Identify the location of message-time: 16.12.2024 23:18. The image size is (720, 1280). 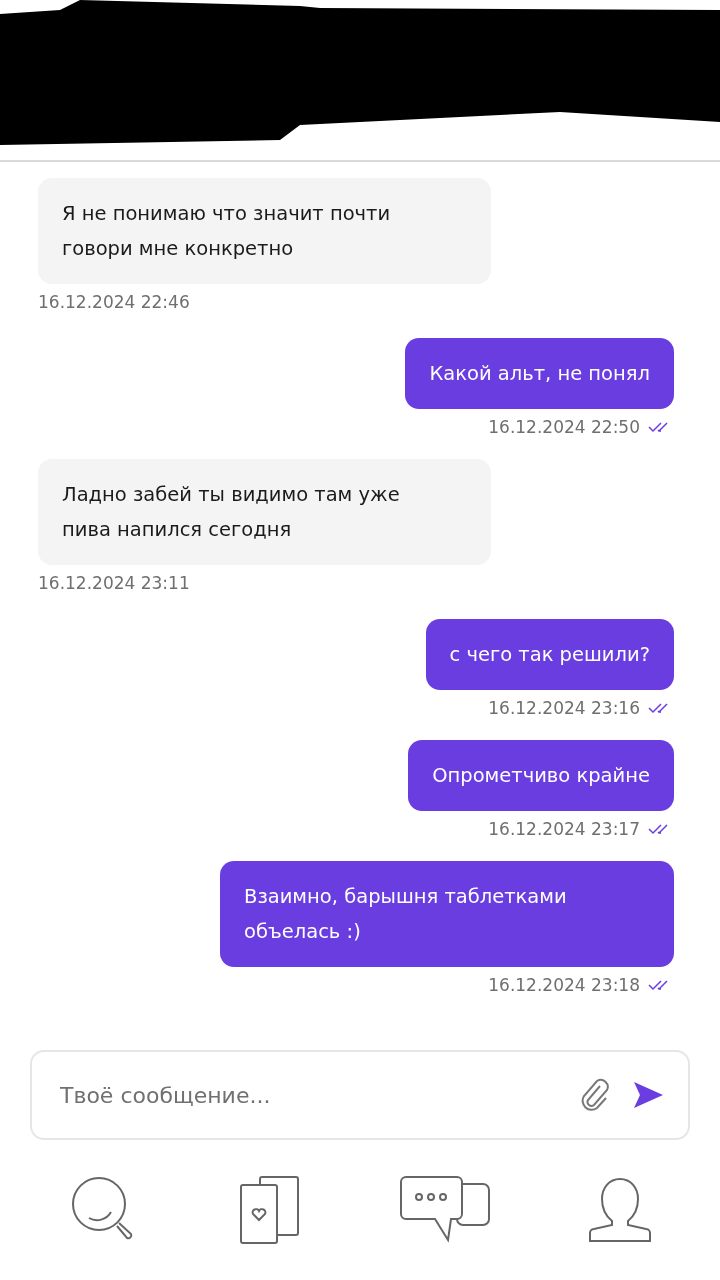
(564, 985).